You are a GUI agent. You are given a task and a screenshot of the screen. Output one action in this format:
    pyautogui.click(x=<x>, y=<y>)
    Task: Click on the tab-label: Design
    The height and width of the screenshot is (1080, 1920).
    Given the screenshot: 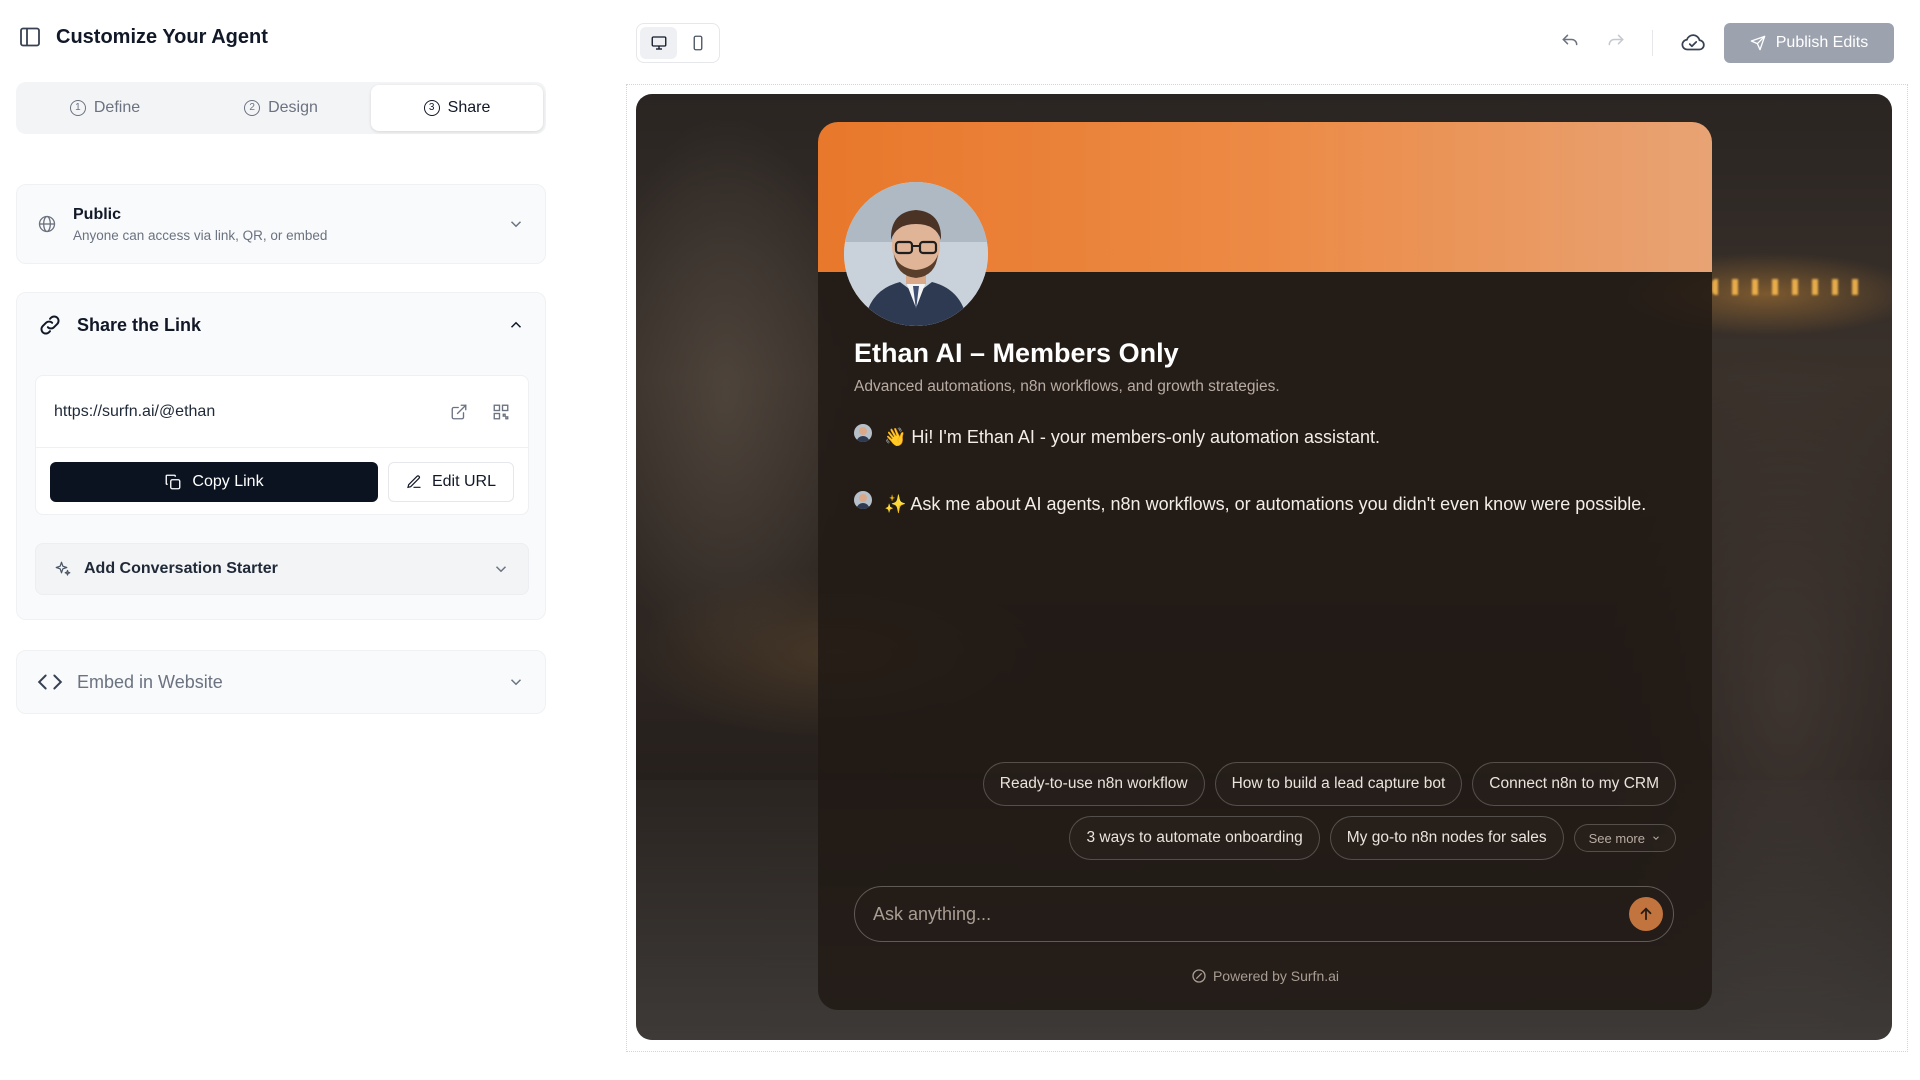 What is the action you would take?
    pyautogui.click(x=293, y=107)
    